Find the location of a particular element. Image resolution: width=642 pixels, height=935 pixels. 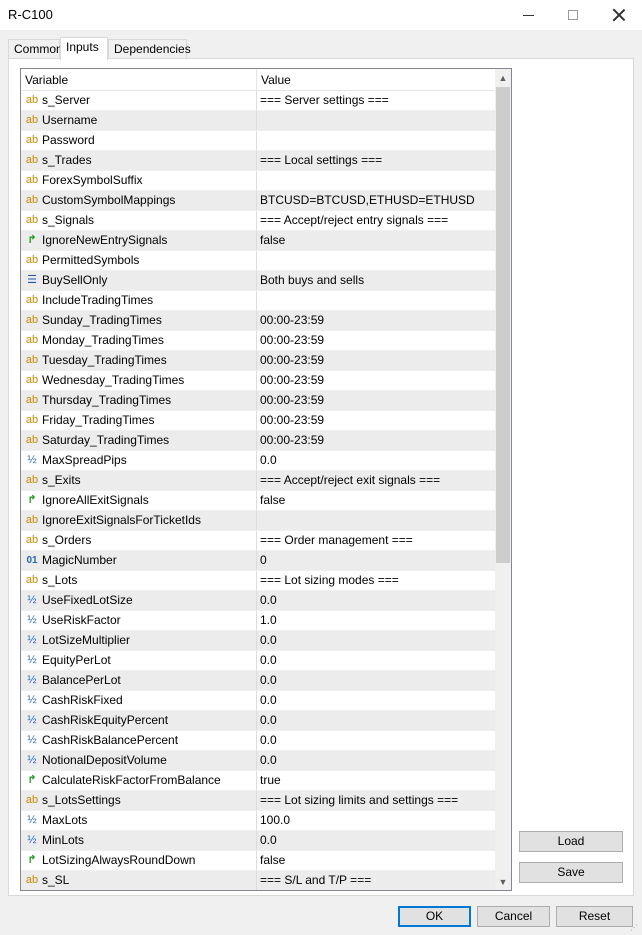

variable-cell: ab Username is located at coordinates (139, 120).